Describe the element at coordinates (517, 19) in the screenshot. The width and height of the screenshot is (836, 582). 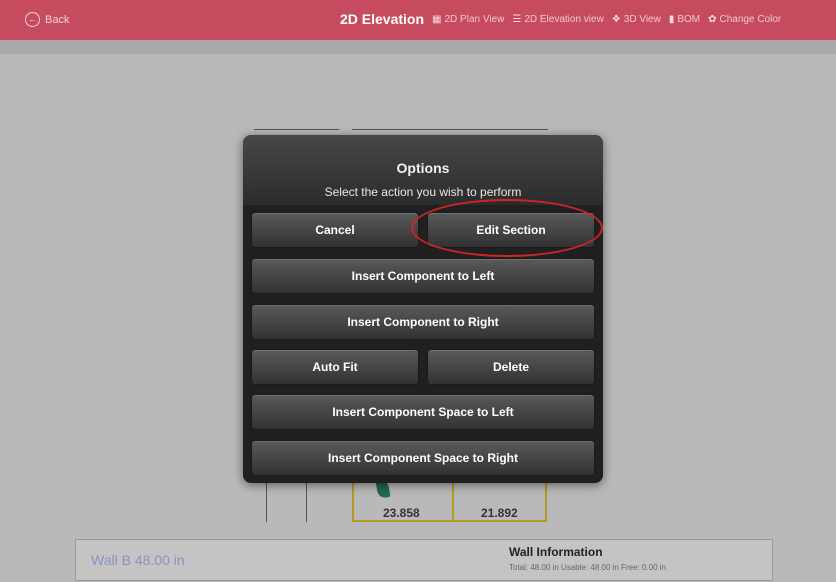
I see `elevation-view-icon: ☰` at that location.